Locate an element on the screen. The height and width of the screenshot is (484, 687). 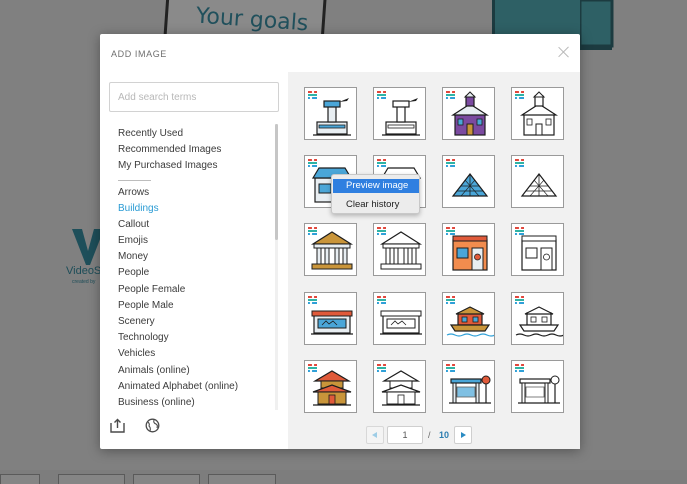
storefront-color-icon is located at coordinates (467, 248).